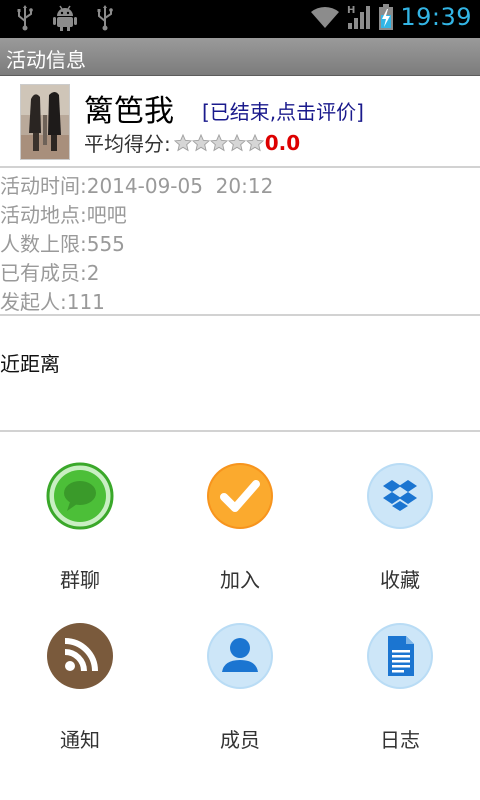 The width and height of the screenshot is (480, 800). I want to click on event-initiator: 发起人:111, so click(52, 302).